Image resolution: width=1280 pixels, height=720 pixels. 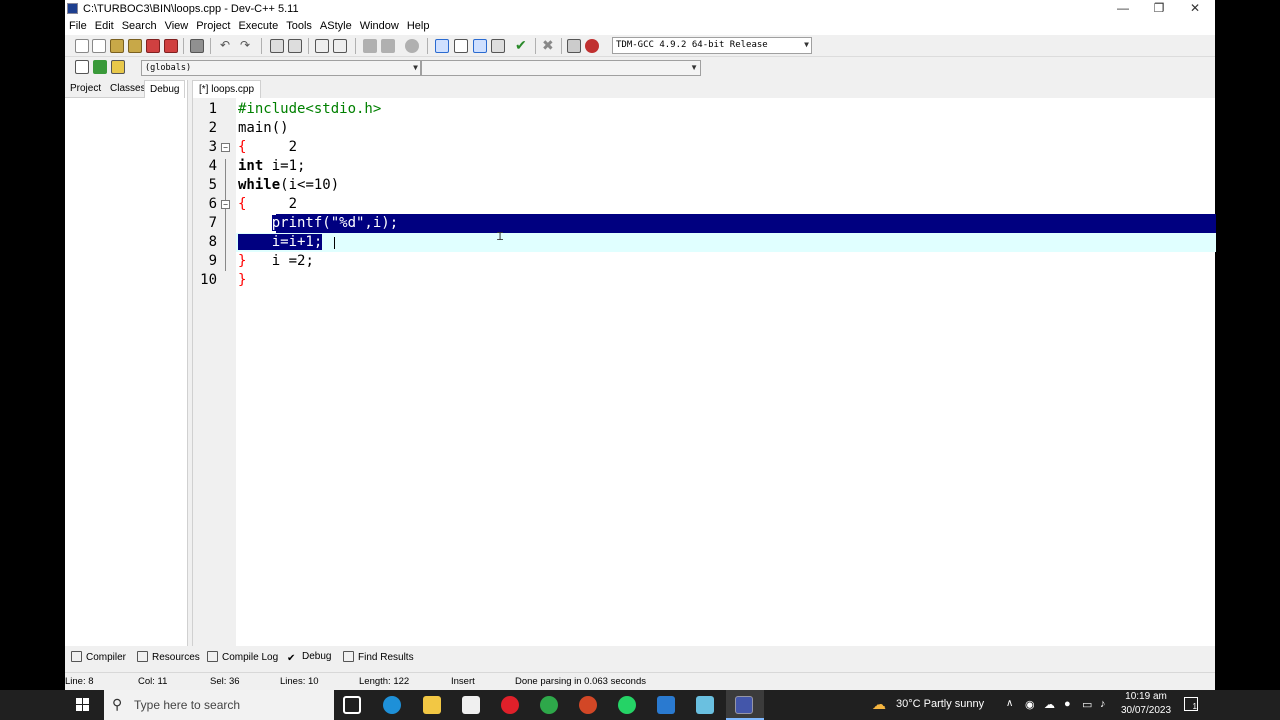 What do you see at coordinates (212, 242) in the screenshot?
I see `line-number: 8` at bounding box center [212, 242].